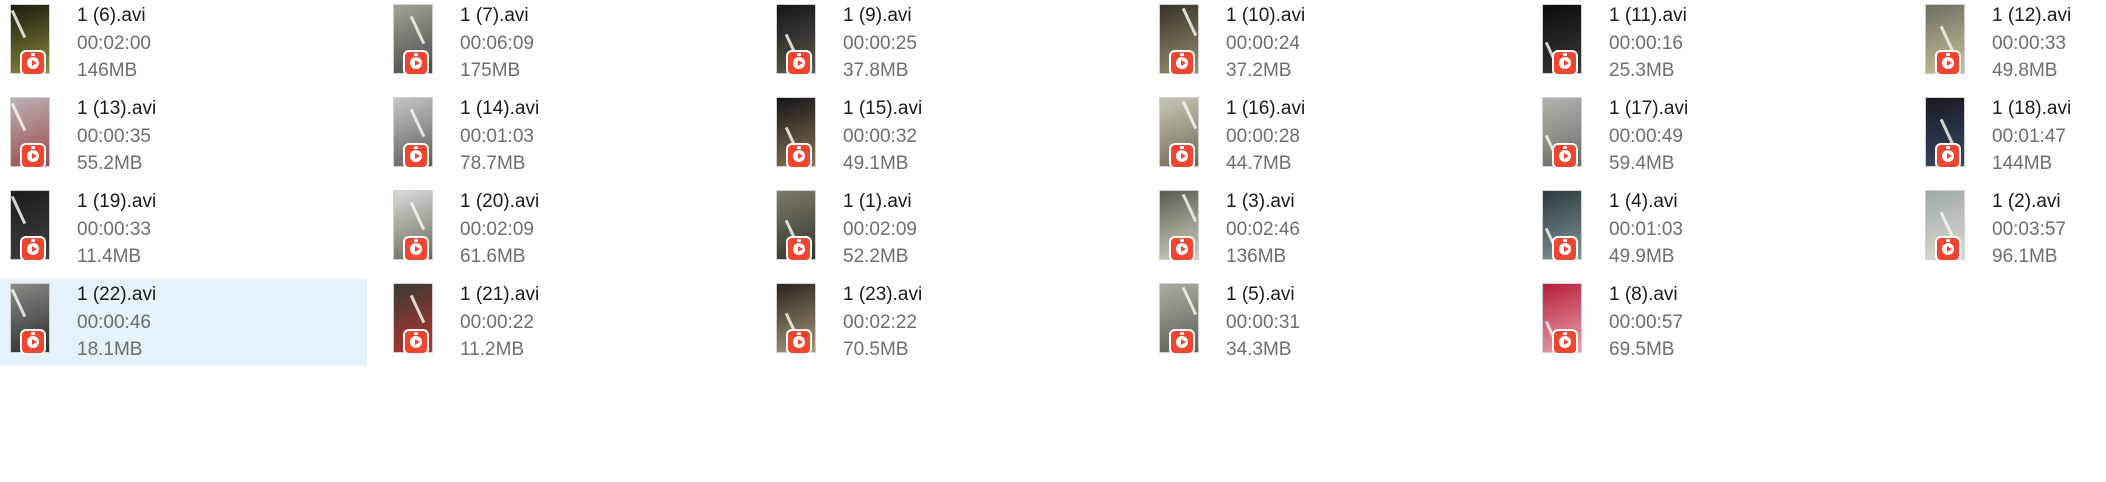 The image size is (2106, 482). I want to click on file-item: 1 (8).avi 00:00:57 69.5MB, so click(1715, 322).